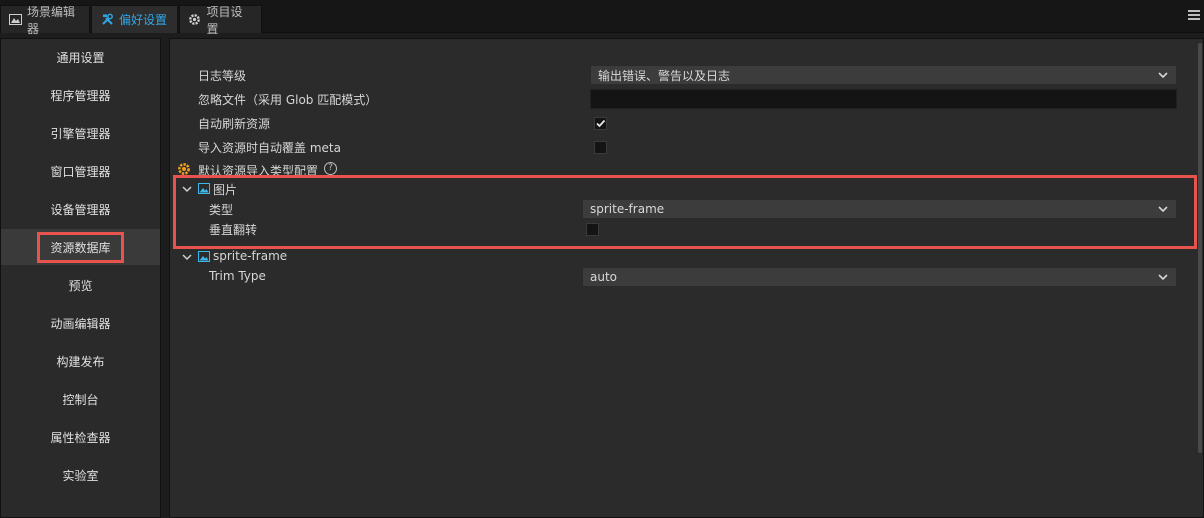 The height and width of the screenshot is (518, 1204). What do you see at coordinates (143, 20) in the screenshot?
I see `tab-label: 偏好设置` at bounding box center [143, 20].